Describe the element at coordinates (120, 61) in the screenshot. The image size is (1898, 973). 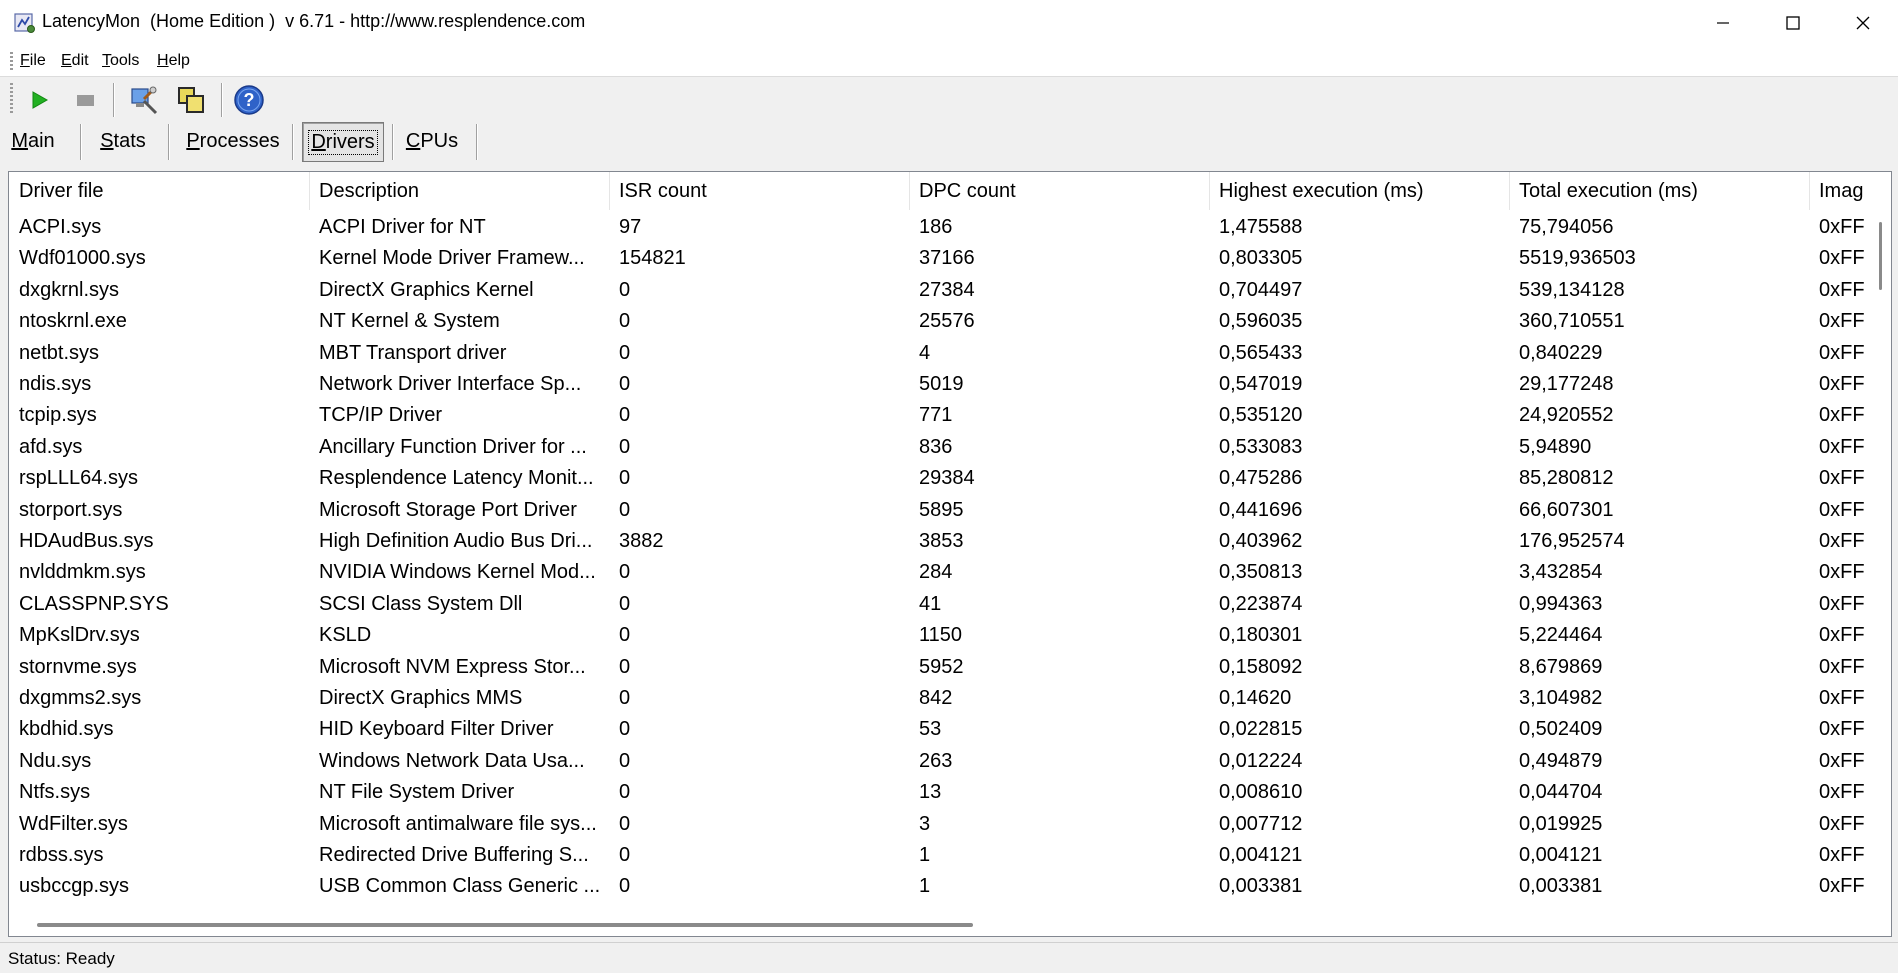
I see `menu-tools: Tools` at that location.